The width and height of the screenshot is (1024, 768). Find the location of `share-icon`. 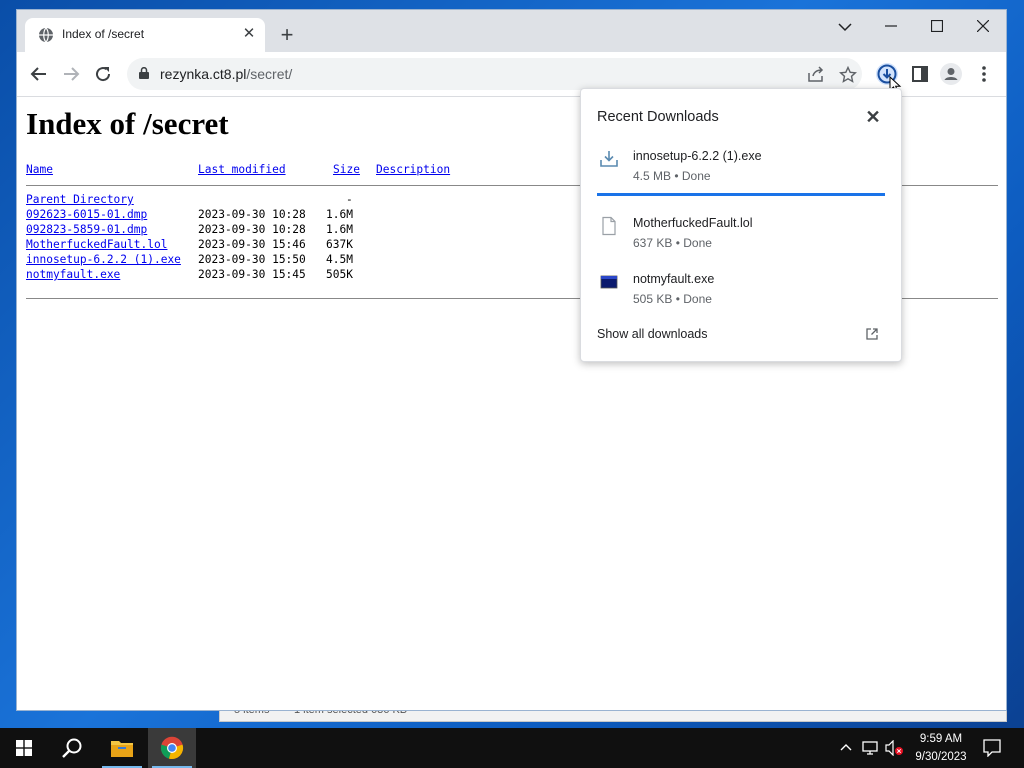

share-icon is located at coordinates (816, 75).